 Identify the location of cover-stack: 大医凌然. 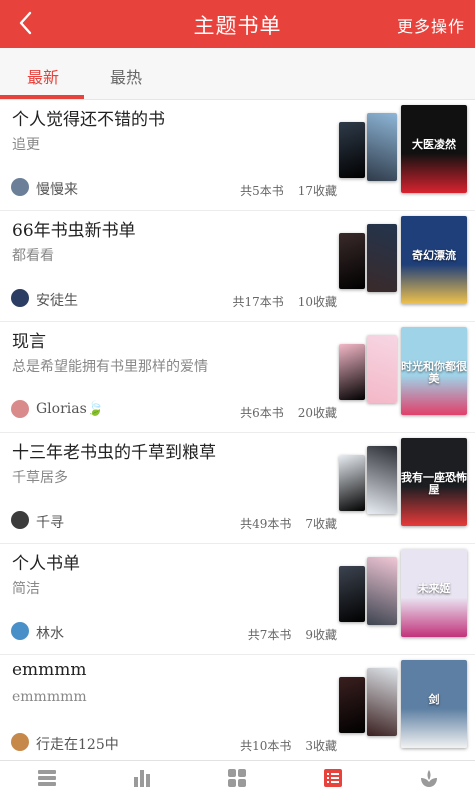
(403, 155).